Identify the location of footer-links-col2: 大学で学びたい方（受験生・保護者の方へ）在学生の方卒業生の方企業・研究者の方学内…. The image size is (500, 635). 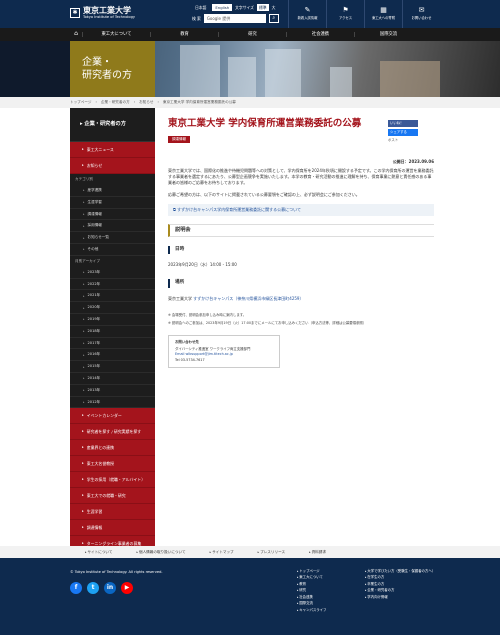
(400, 584).